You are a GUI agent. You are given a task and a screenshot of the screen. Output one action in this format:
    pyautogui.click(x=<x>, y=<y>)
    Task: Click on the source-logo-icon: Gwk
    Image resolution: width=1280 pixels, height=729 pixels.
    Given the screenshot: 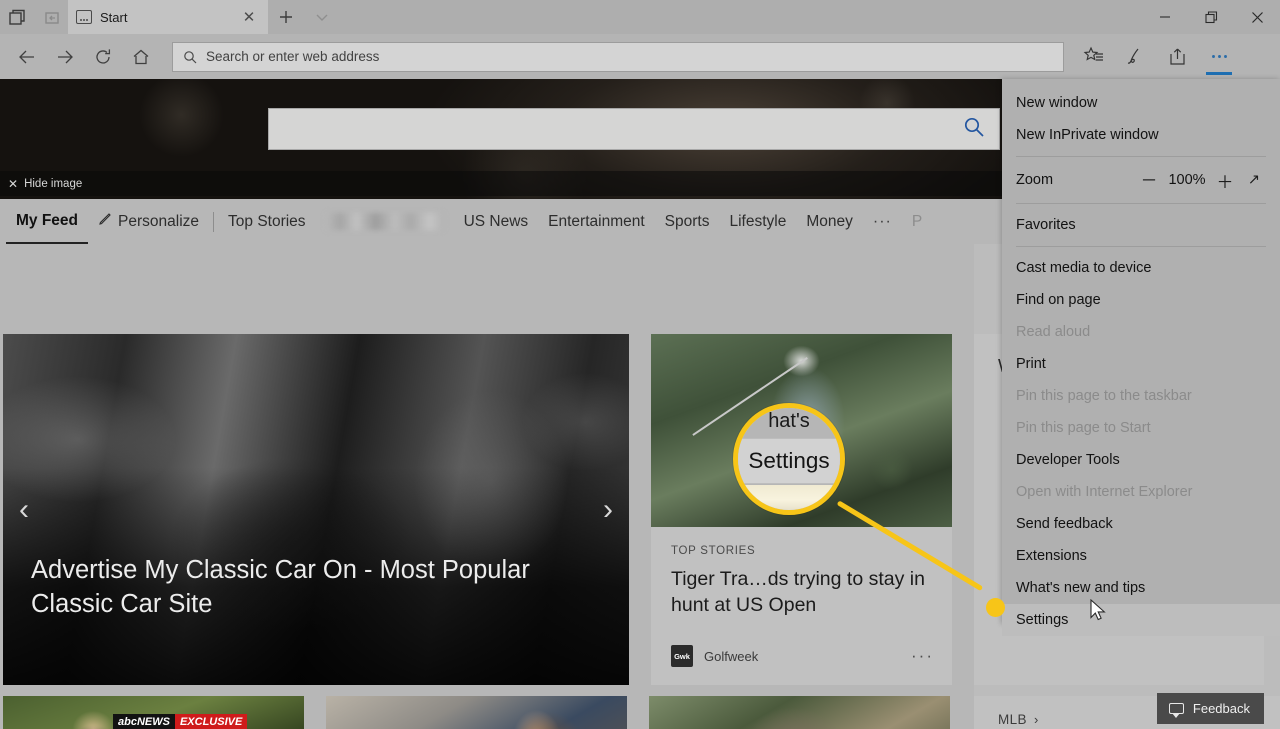 What is the action you would take?
    pyautogui.click(x=682, y=656)
    